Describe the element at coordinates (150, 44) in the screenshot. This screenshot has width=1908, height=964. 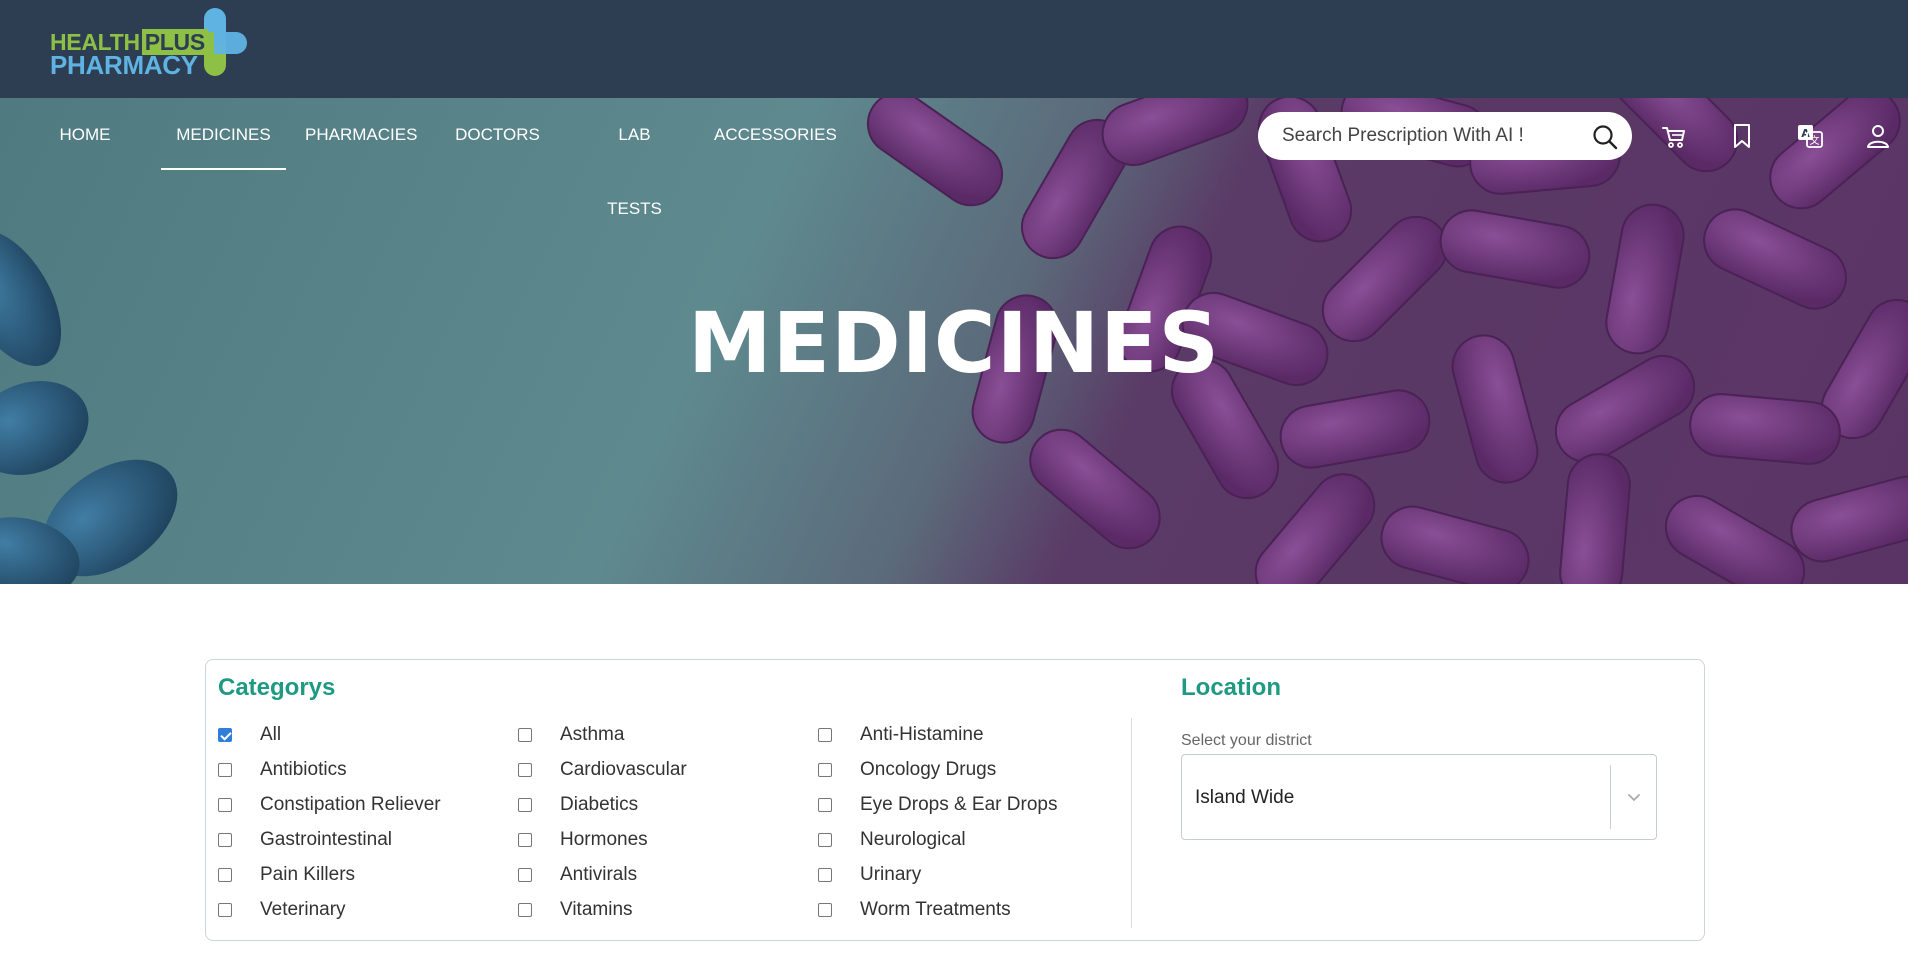
I see `brand-logo: HEALTH PLUS PHARMACY` at that location.